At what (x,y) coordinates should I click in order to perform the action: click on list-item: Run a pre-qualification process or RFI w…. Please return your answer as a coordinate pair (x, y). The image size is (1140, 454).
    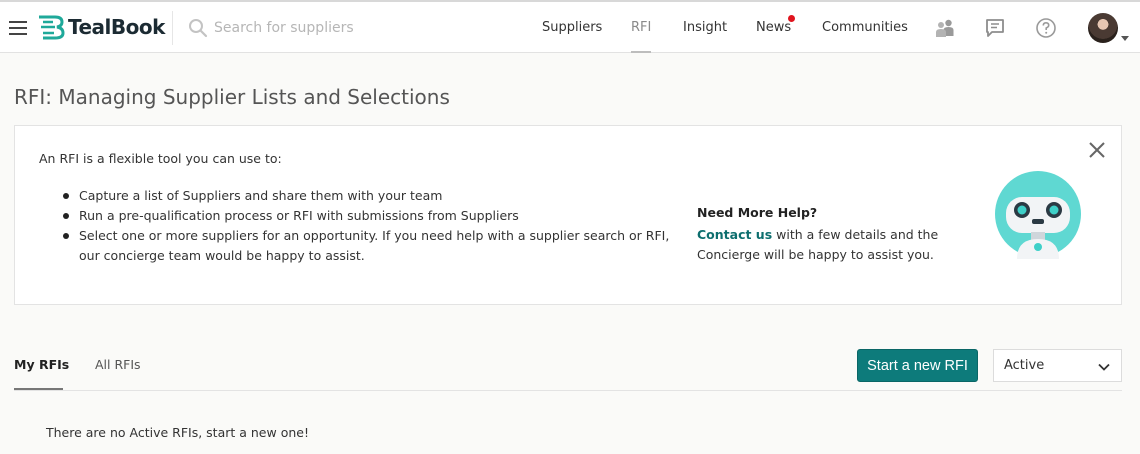
    Looking at the image, I should click on (368, 216).